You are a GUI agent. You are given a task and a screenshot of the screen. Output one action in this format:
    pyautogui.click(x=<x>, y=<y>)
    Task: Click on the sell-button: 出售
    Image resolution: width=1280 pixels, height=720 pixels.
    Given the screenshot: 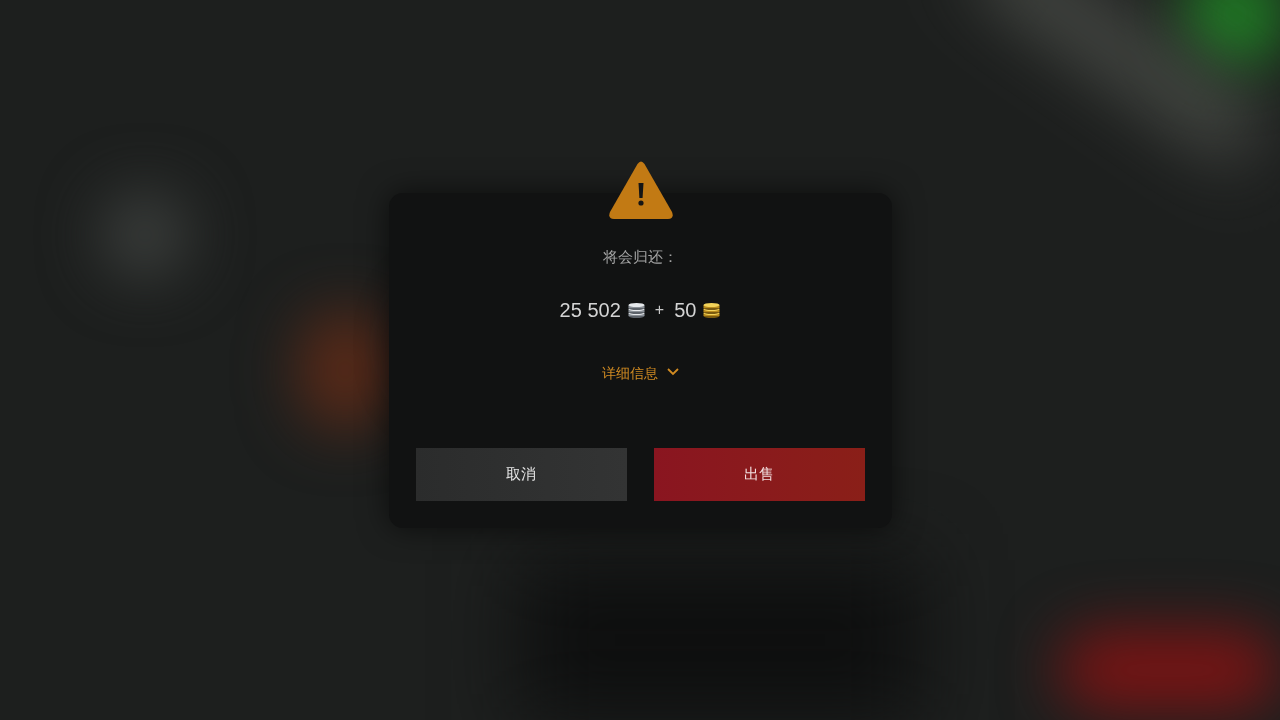 What is the action you would take?
    pyautogui.click(x=759, y=474)
    